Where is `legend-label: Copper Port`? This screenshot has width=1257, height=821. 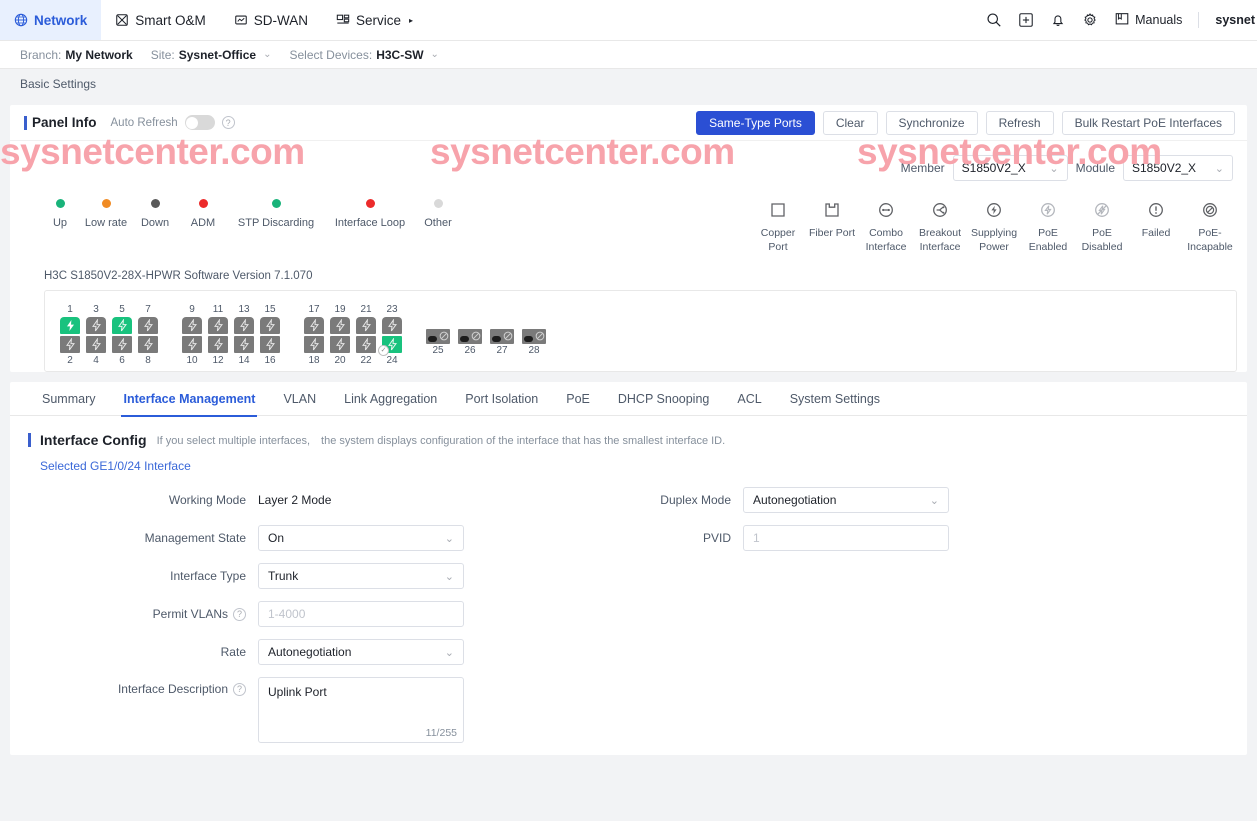 legend-label: Copper Port is located at coordinates (778, 240).